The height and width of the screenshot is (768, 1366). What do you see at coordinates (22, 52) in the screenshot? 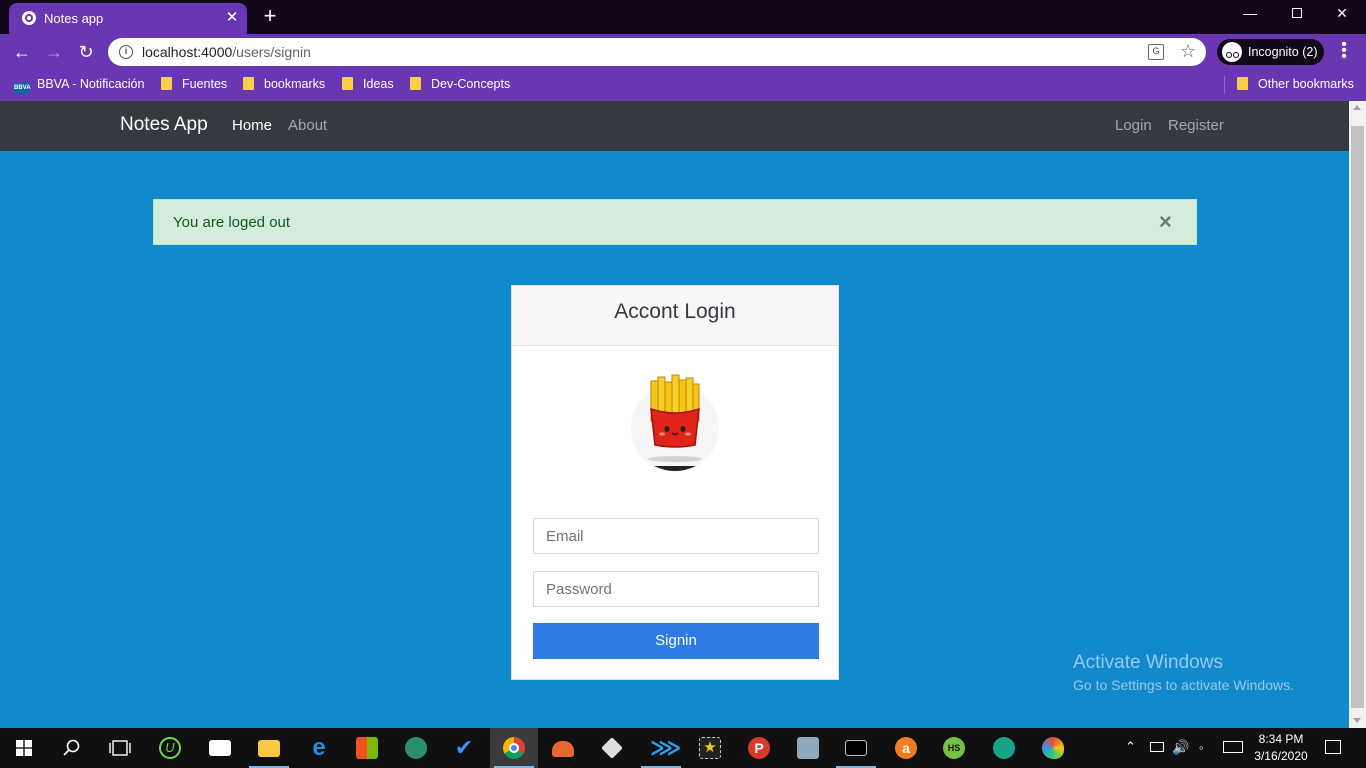
I see `back-arrow-icon: ←` at bounding box center [22, 52].